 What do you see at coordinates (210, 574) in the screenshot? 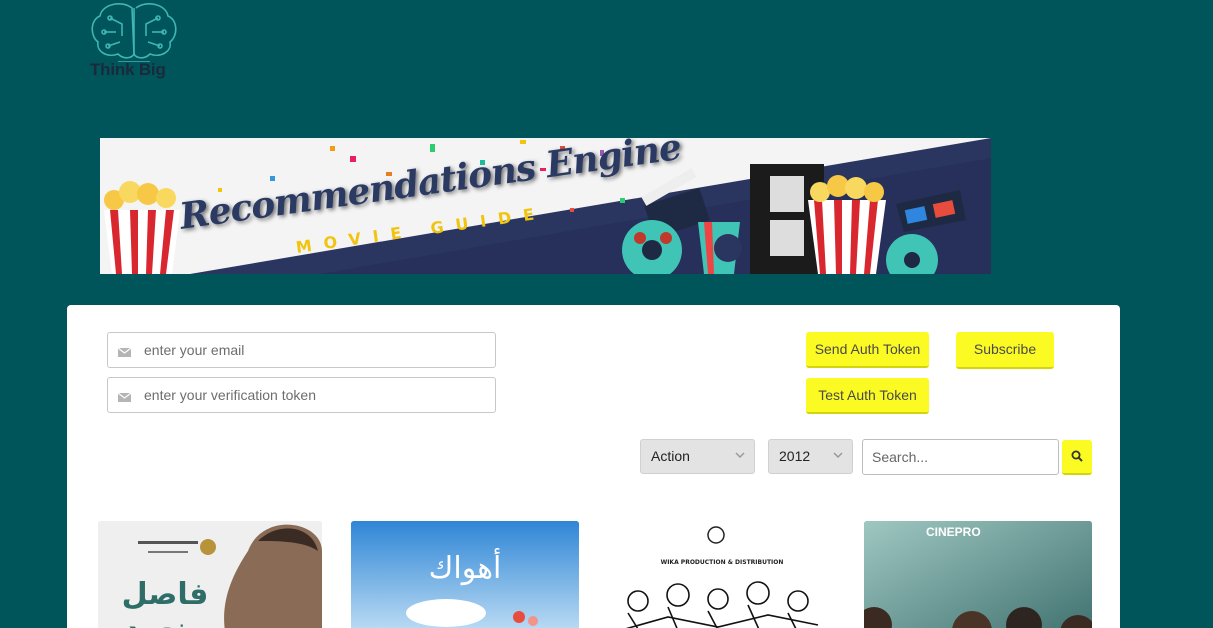
I see `movie-poster: فاصل ونعود` at bounding box center [210, 574].